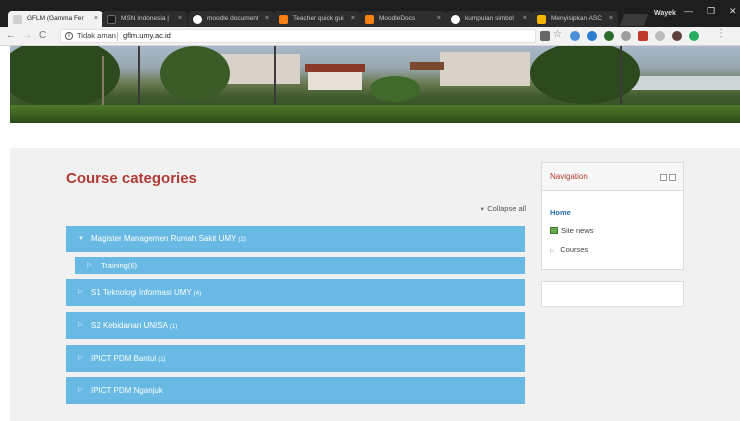  I want to click on category-link: S1 Teknologi Informasi UMY (4), so click(146, 293).